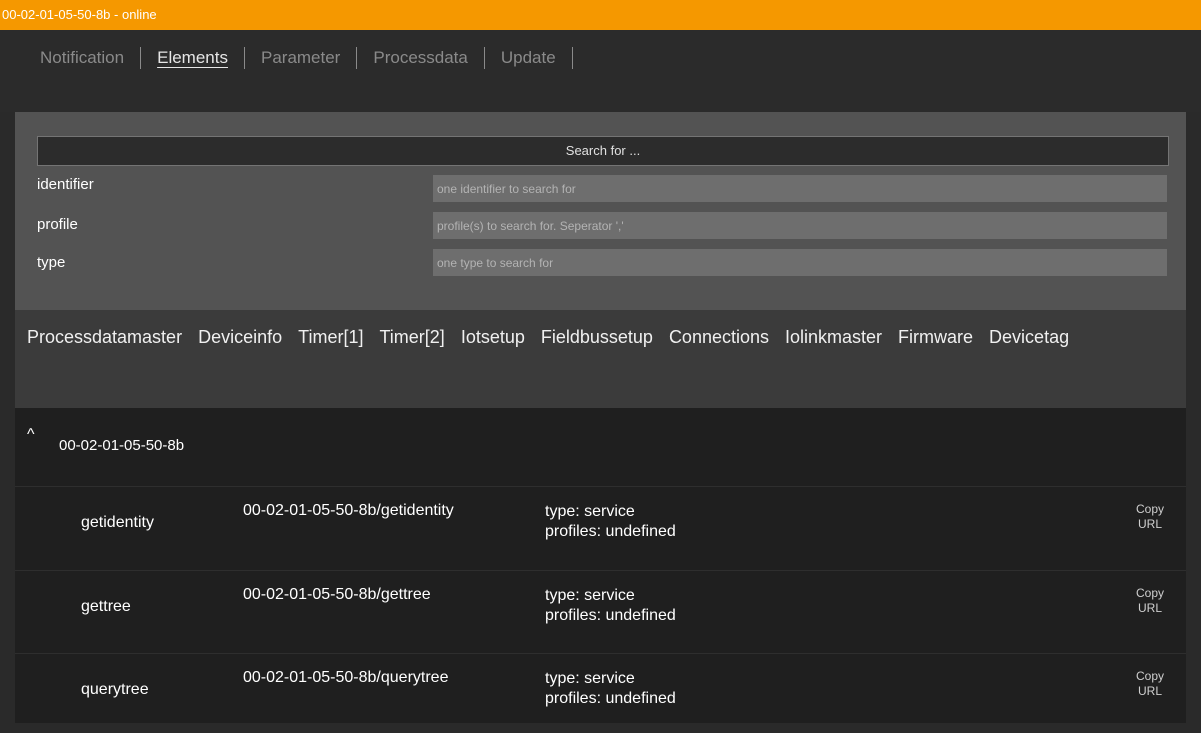 The height and width of the screenshot is (733, 1201). Describe the element at coordinates (117, 522) in the screenshot. I see `service-name: getidentity` at that location.